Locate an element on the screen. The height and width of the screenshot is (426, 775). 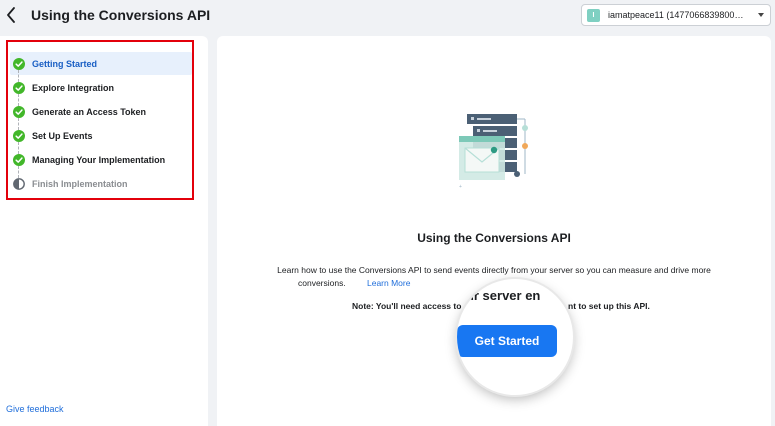
step-label: Finish Implementation is located at coordinates (80, 183).